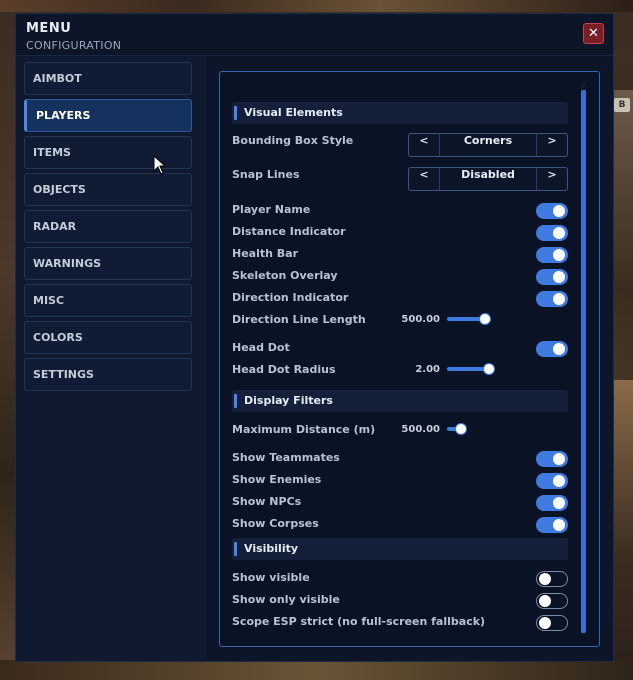 The height and width of the screenshot is (680, 633). What do you see at coordinates (49, 28) in the screenshot?
I see `window-title: MENU` at bounding box center [49, 28].